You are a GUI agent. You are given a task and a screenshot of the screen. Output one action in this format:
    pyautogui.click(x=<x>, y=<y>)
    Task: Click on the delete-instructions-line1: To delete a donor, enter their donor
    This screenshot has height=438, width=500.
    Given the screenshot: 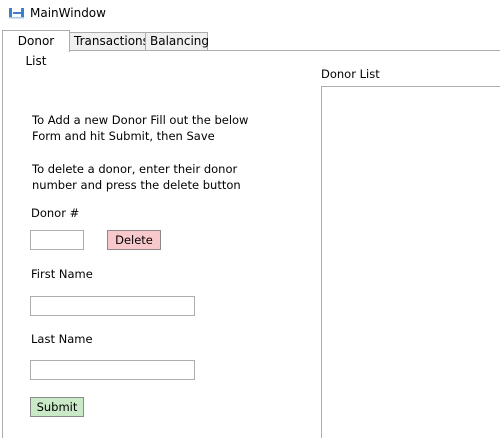 What is the action you would take?
    pyautogui.click(x=135, y=169)
    